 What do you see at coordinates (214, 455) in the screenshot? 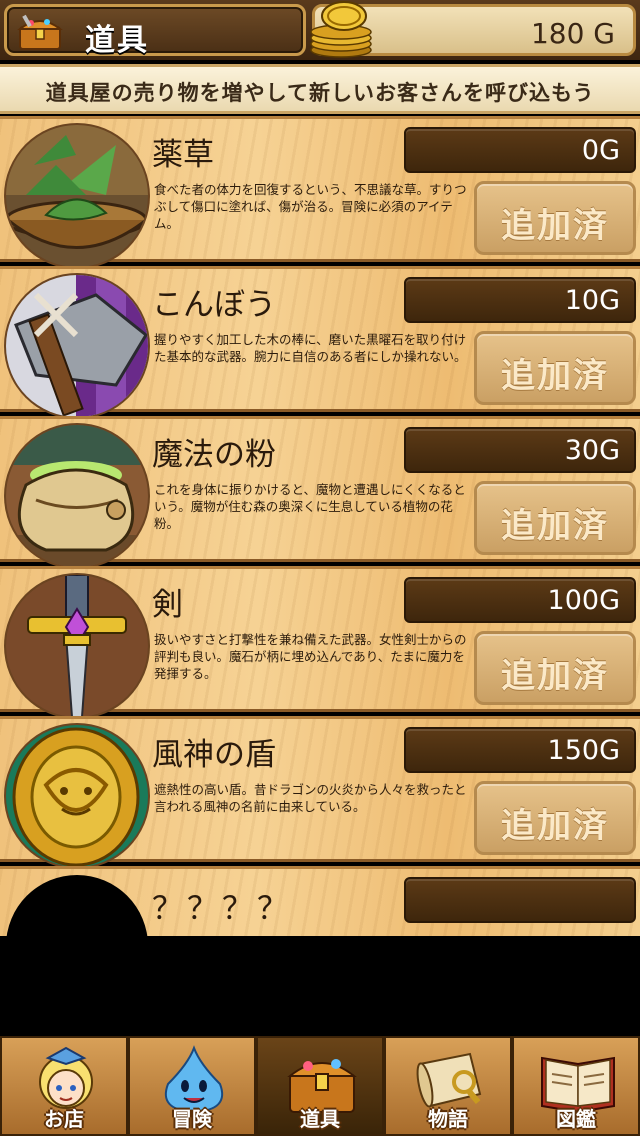
I see `item-name: 魔法の粉` at bounding box center [214, 455].